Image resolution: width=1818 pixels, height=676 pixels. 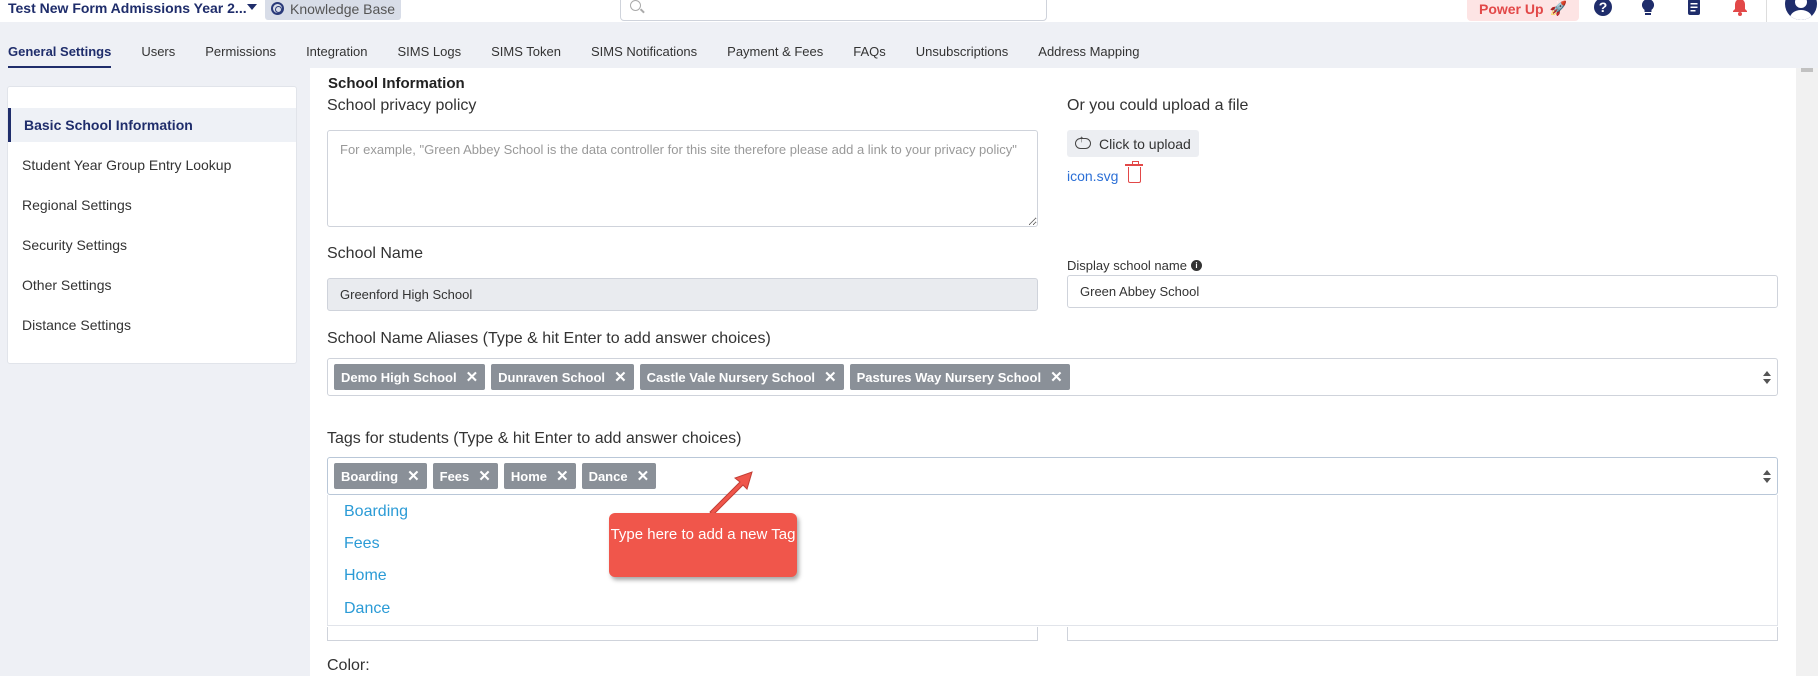 I want to click on sidebar-item-other-settings: Other Settings, so click(x=152, y=285).